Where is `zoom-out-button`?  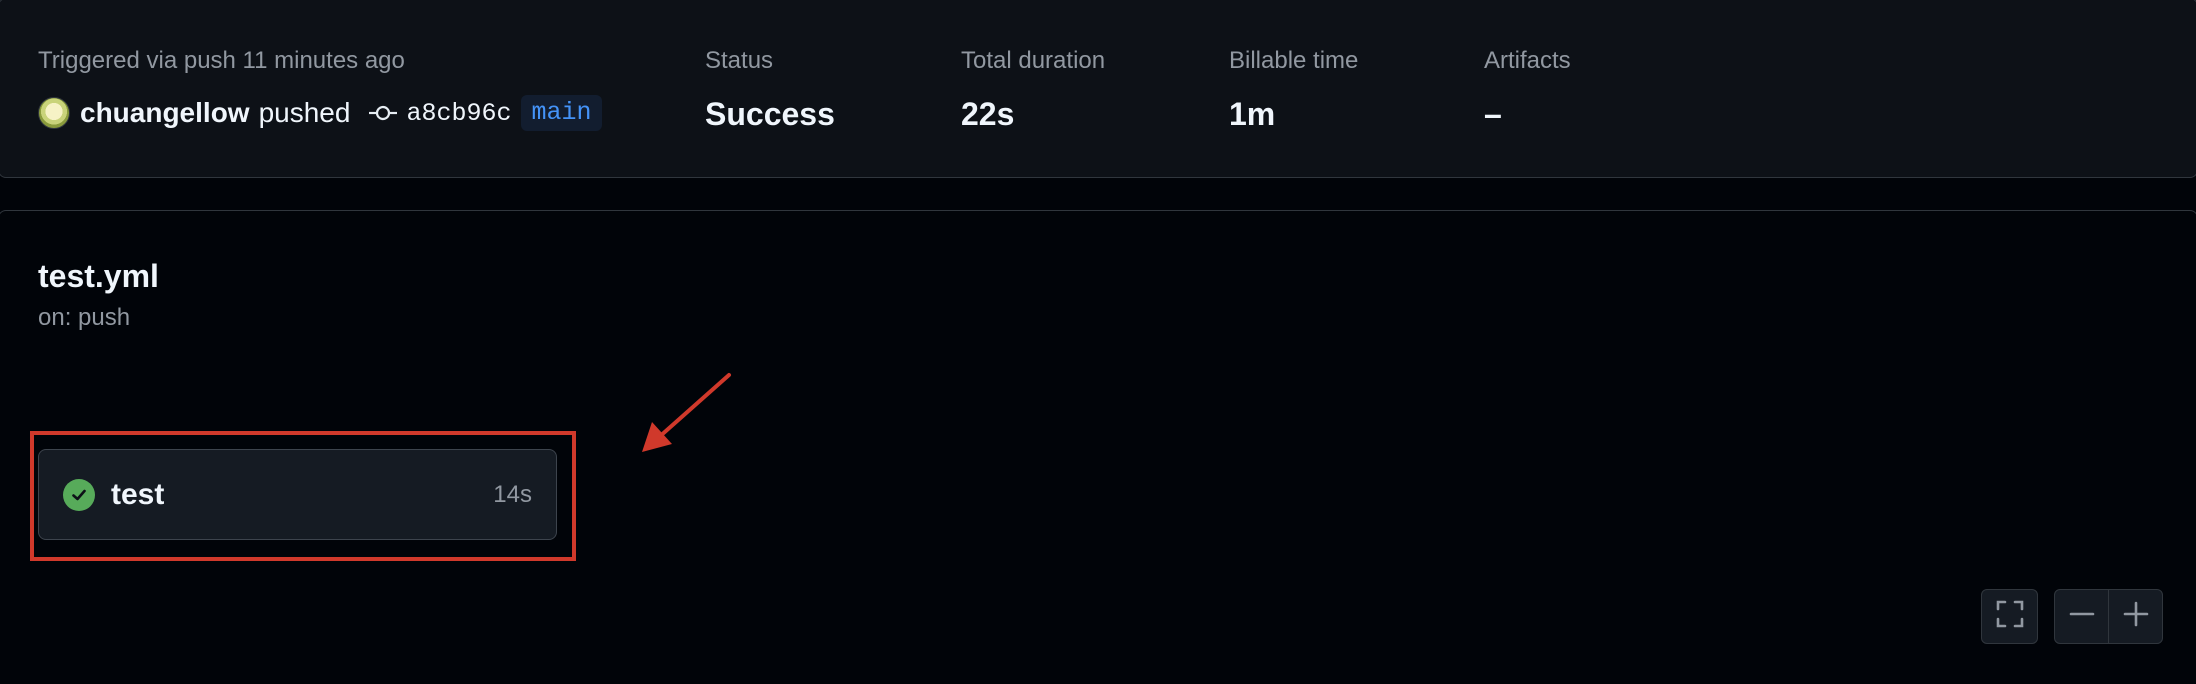 zoom-out-button is located at coordinates (2081, 616).